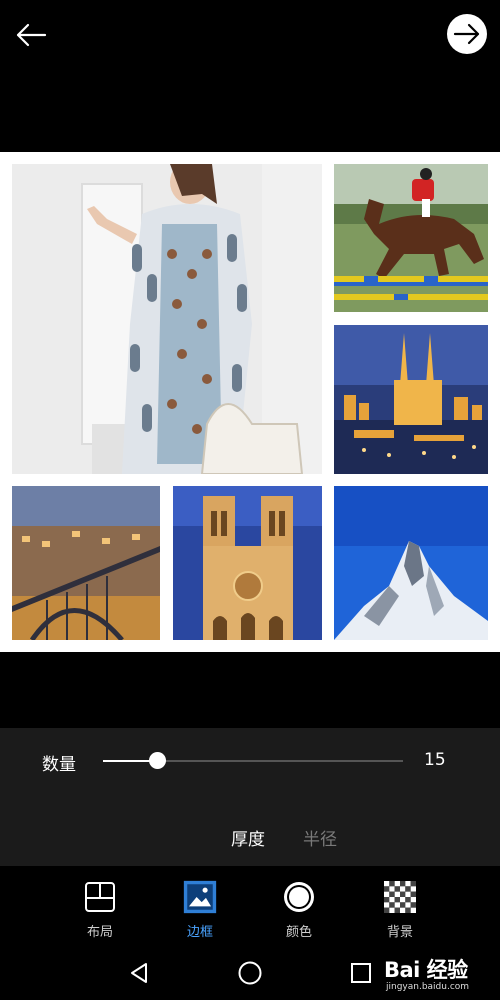  Describe the element at coordinates (247, 563) in the screenshot. I see `collage-photo-notre-dame` at that location.